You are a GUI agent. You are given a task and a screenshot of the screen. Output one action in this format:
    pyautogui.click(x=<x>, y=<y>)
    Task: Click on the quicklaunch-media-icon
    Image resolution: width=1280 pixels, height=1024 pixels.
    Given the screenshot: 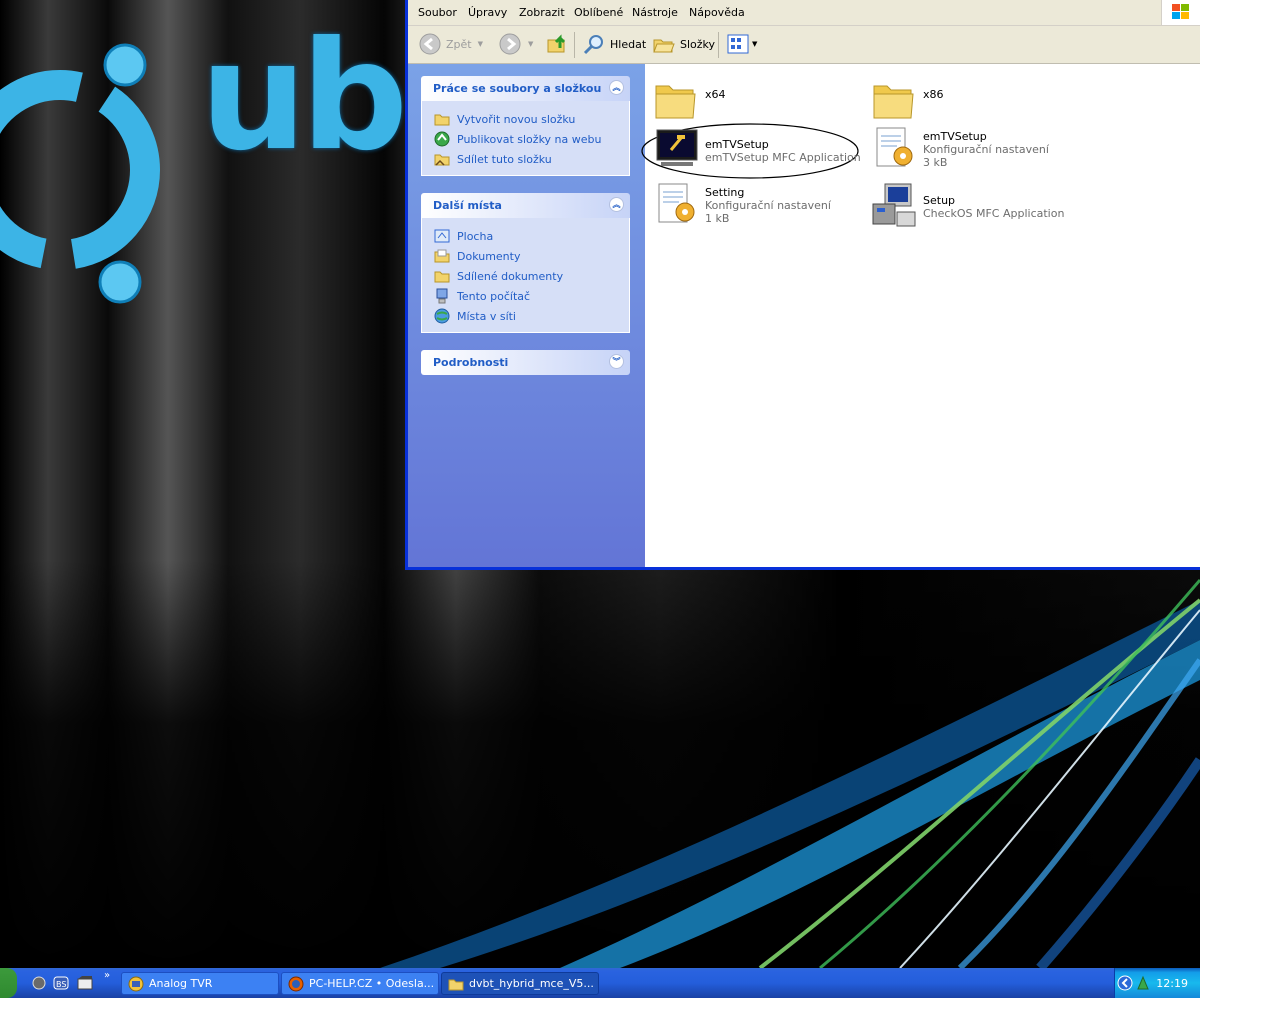 What is the action you would take?
    pyautogui.click(x=85, y=983)
    